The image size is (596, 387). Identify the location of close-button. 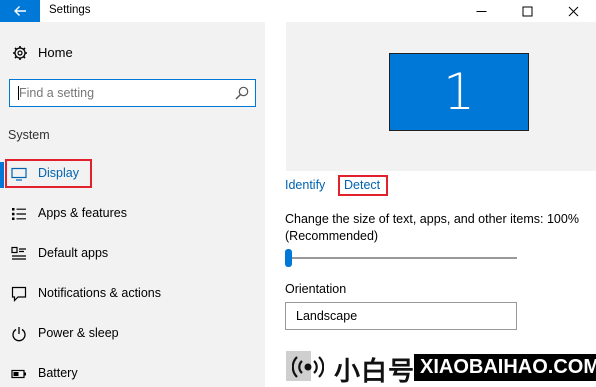
(573, 11).